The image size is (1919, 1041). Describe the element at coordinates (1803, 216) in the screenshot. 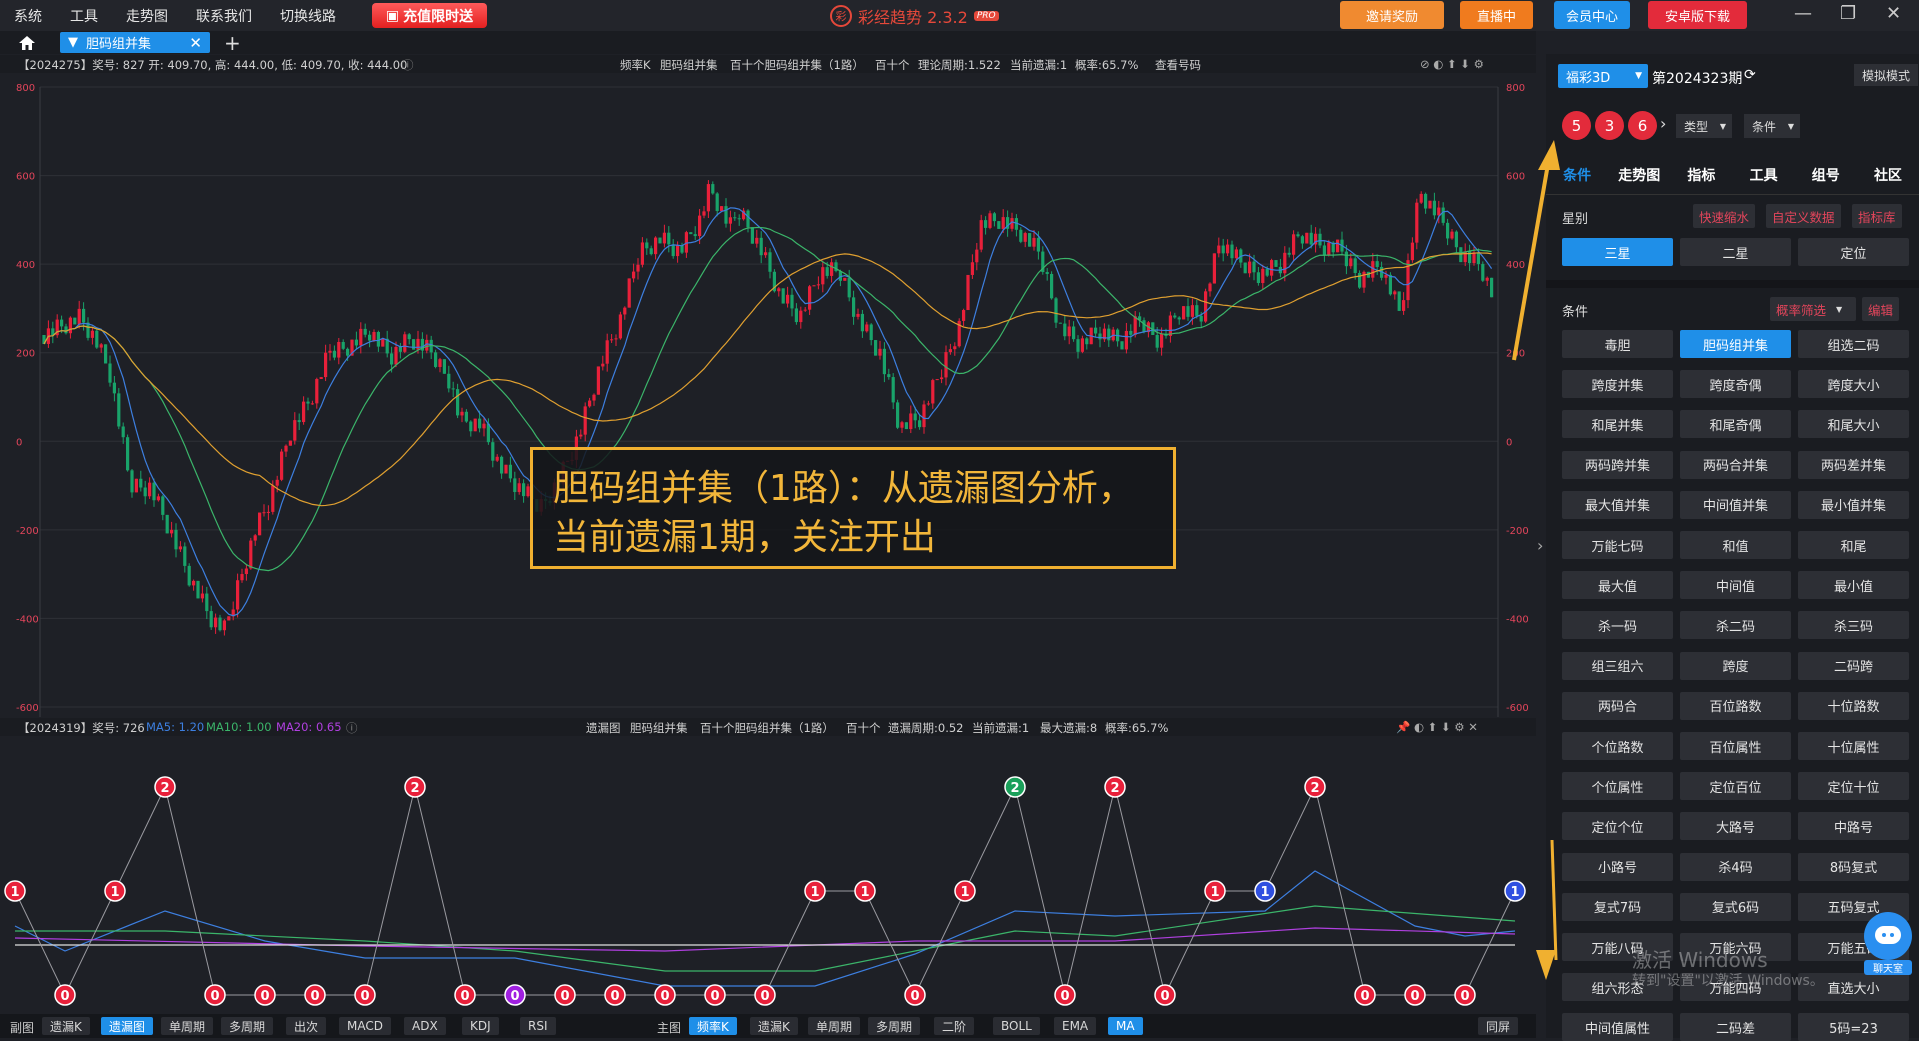

I see `custom-data-link: 自定义数据` at that location.